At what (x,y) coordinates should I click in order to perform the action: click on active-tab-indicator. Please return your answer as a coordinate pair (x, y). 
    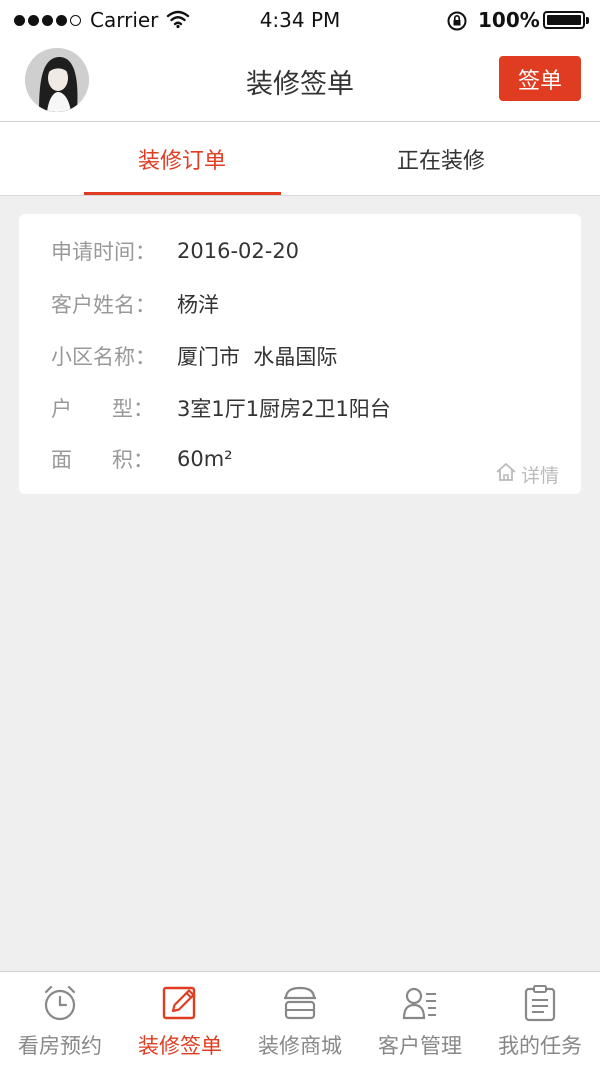
    Looking at the image, I should click on (182, 193).